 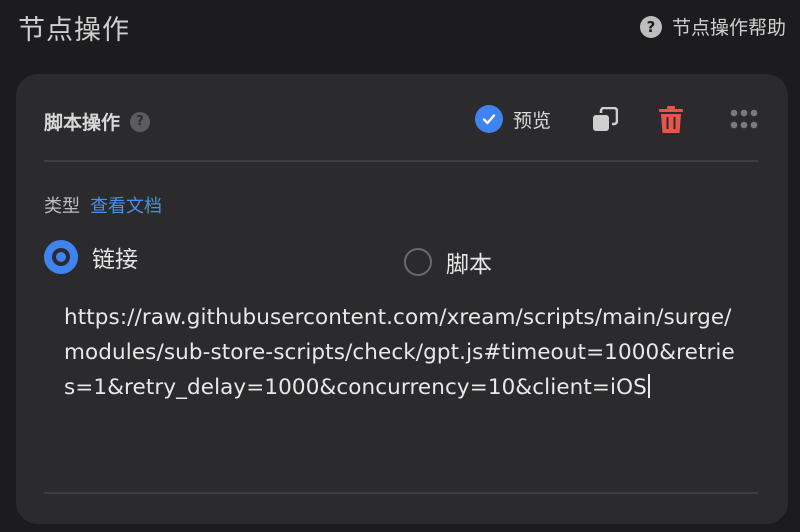 I want to click on card-header: 脚本操作 ?, so click(x=97, y=121).